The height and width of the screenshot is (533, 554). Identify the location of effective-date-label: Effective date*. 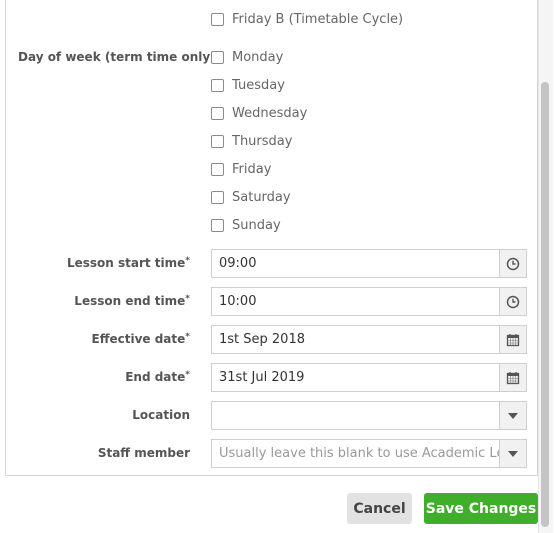
(140, 339).